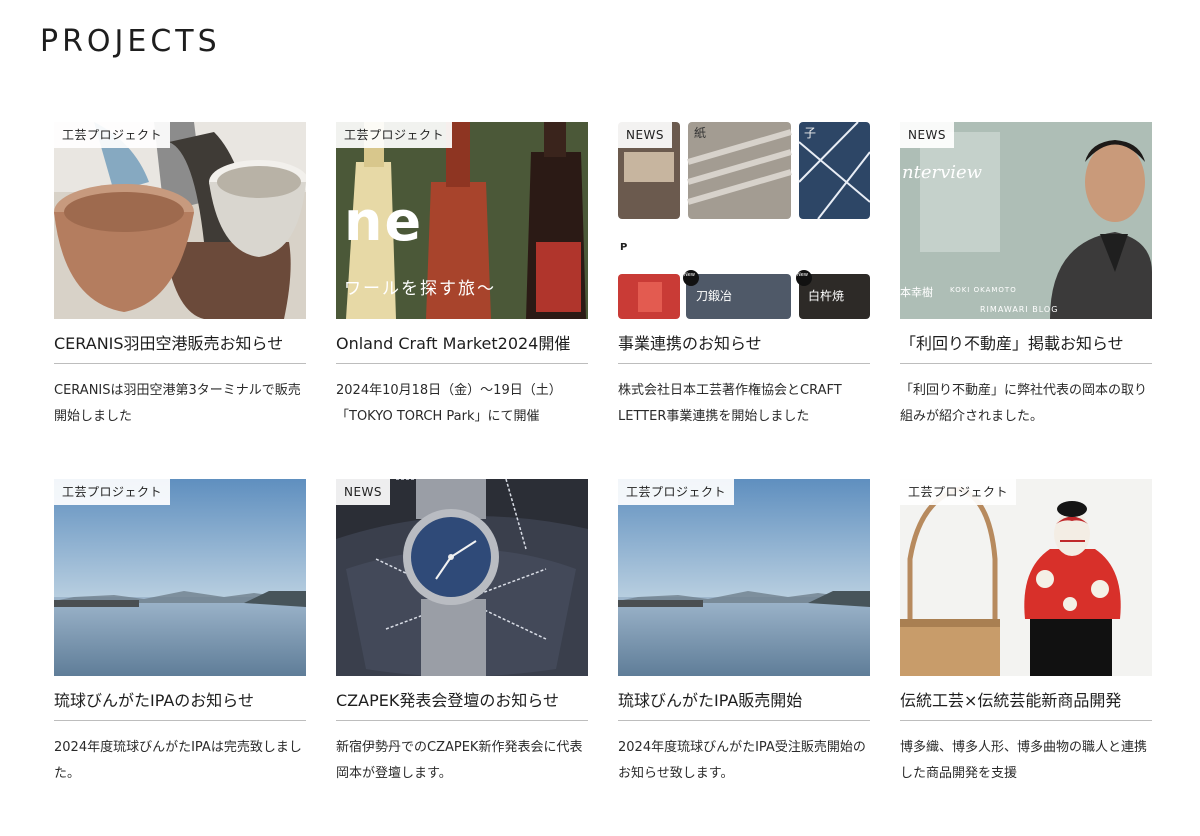  Describe the element at coordinates (462, 220) in the screenshot. I see `card-thumbnail: ne ワールを探す旅〜 工芸プロジェクト` at that location.